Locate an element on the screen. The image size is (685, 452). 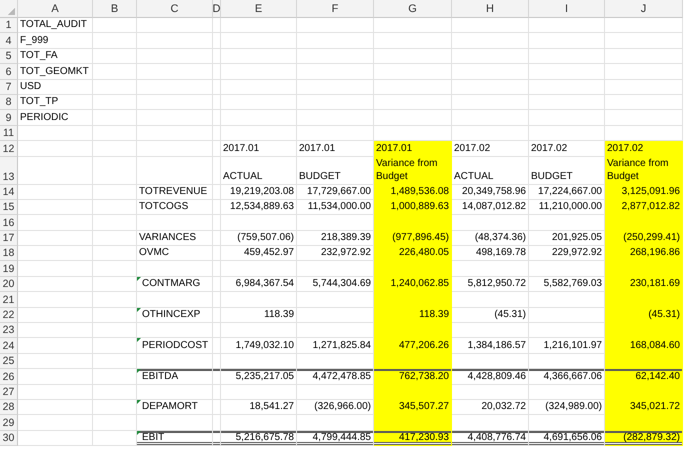
row-label: DEPAMORT is located at coordinates (170, 407).